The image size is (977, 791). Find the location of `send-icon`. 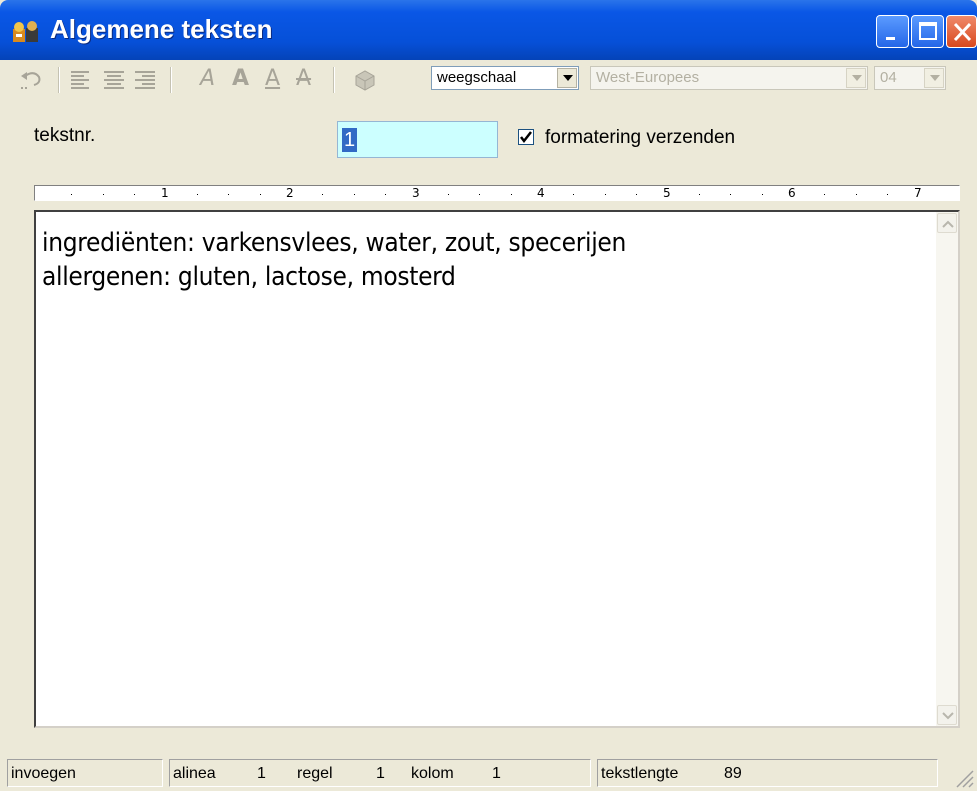

send-icon is located at coordinates (365, 80).